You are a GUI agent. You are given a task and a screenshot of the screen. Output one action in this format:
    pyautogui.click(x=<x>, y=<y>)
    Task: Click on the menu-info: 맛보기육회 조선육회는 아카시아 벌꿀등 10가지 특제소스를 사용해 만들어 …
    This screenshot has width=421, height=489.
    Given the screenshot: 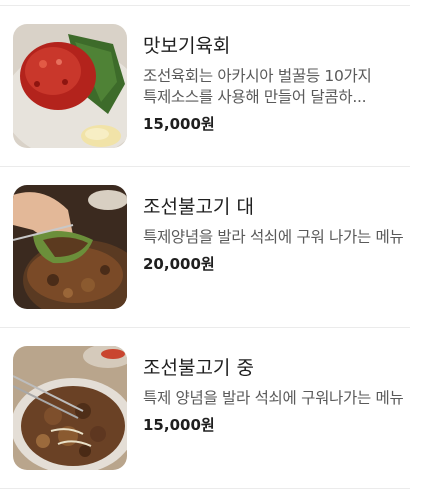 What is the action you would take?
    pyautogui.click(x=279, y=84)
    